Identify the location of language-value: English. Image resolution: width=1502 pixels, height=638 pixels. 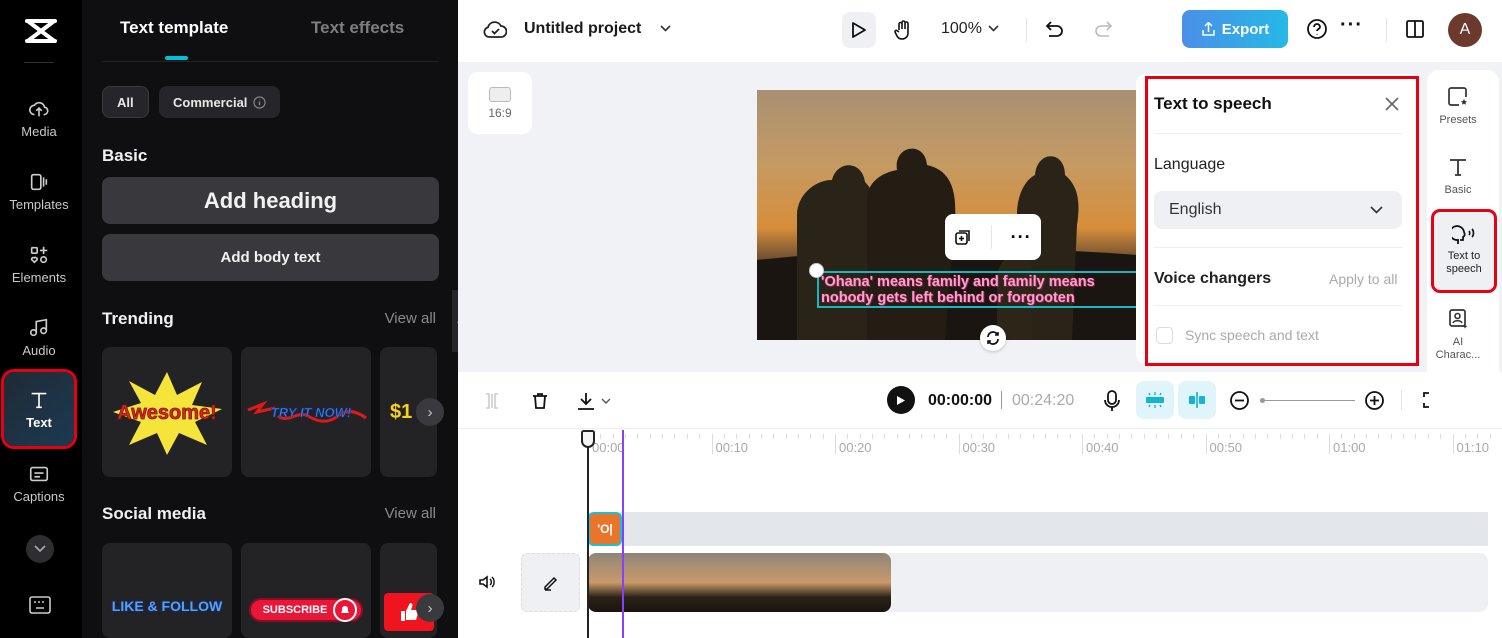
(1195, 209).